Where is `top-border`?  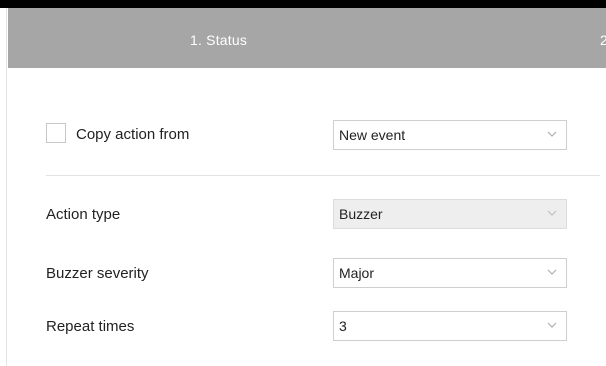
top-border is located at coordinates (303, 4).